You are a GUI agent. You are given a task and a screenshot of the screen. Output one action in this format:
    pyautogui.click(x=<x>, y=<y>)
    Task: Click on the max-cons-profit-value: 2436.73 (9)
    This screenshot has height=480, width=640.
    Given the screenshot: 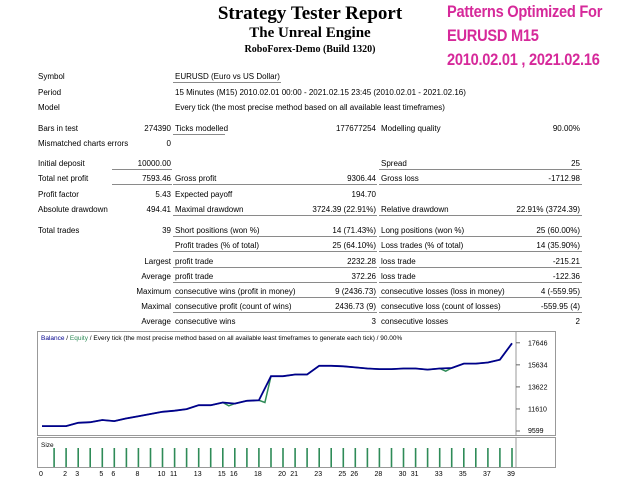 What is the action you would take?
    pyautogui.click(x=355, y=306)
    